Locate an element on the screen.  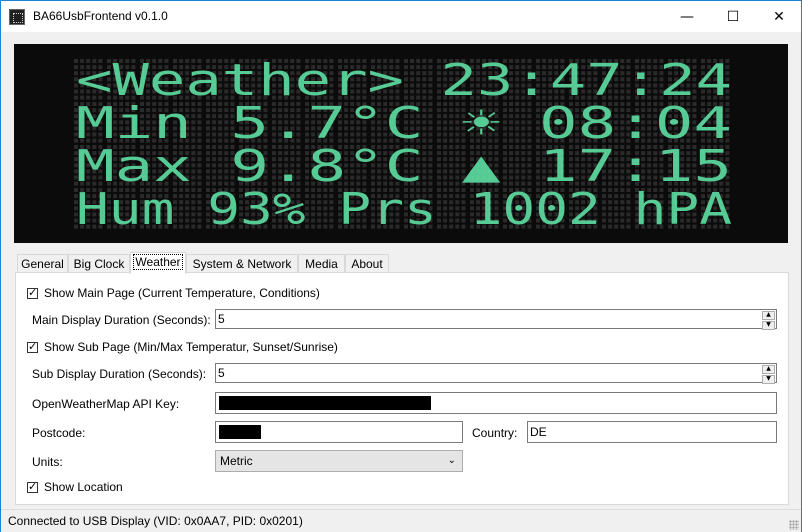
tab-general-label: General is located at coordinates (42, 264).